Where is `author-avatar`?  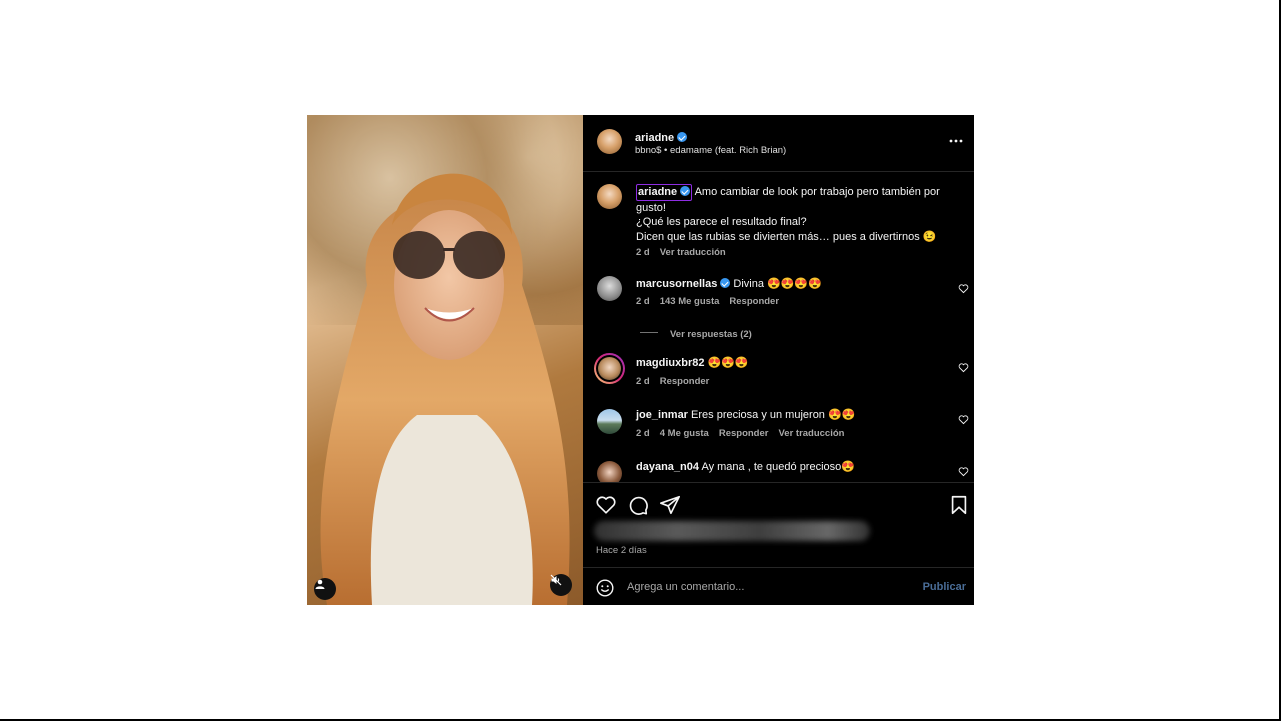 author-avatar is located at coordinates (609, 141).